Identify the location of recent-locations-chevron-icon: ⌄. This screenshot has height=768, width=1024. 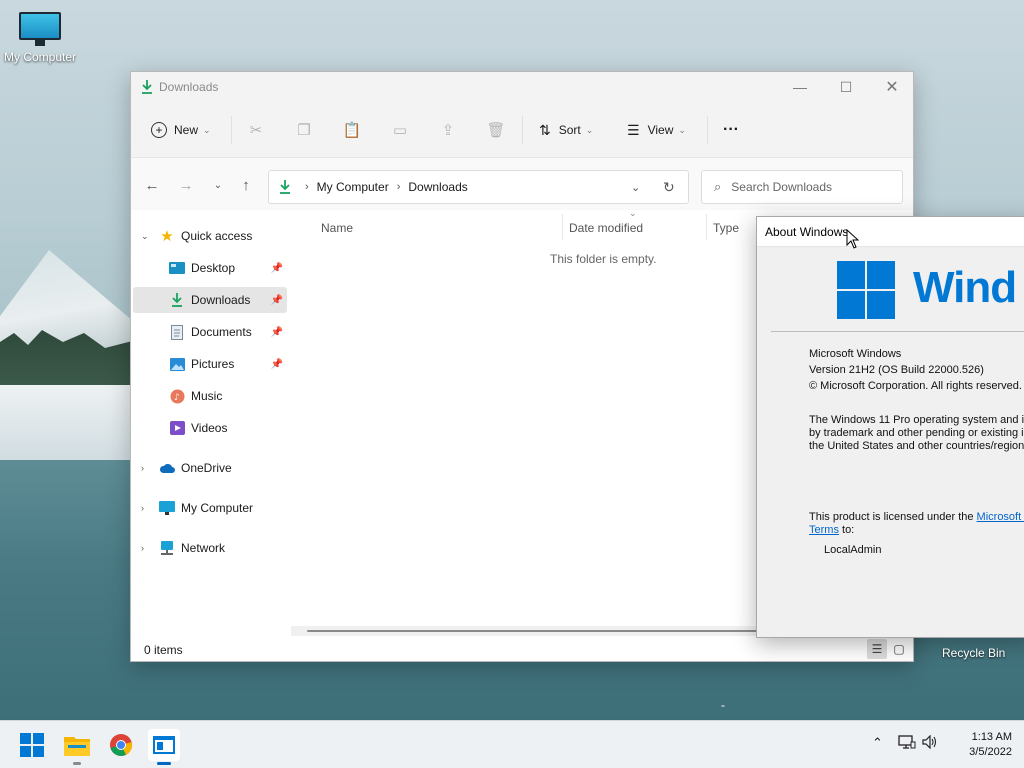
(218, 185).